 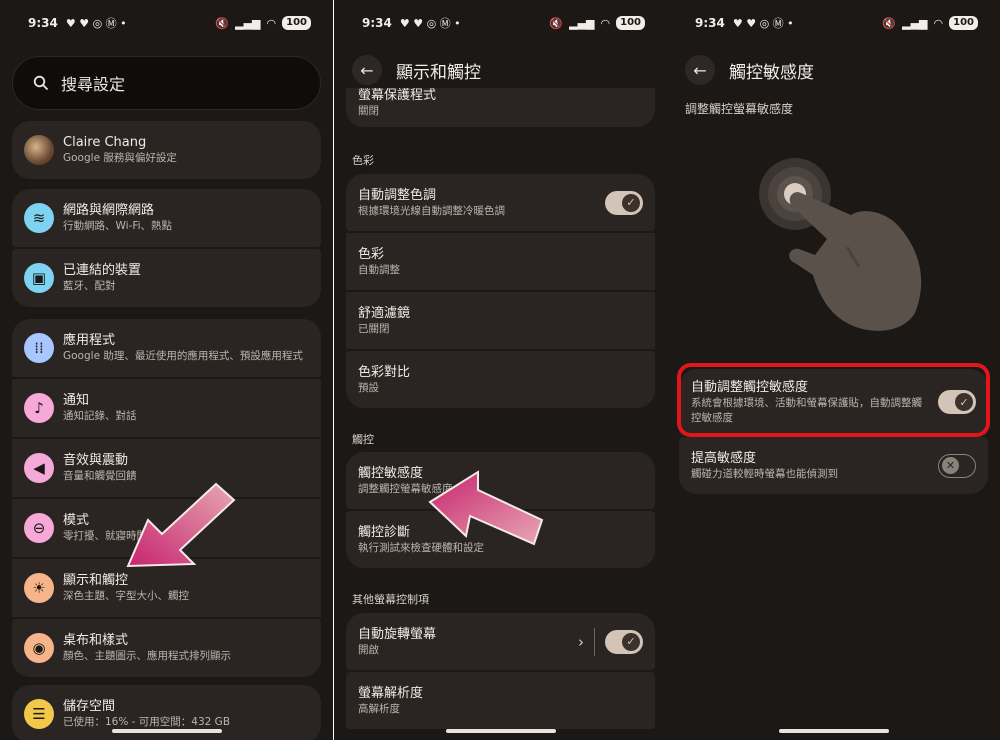 What do you see at coordinates (166, 408) in the screenshot?
I see `settings-item-notifications: ♪ 通知 通知記錄、對話` at bounding box center [166, 408].